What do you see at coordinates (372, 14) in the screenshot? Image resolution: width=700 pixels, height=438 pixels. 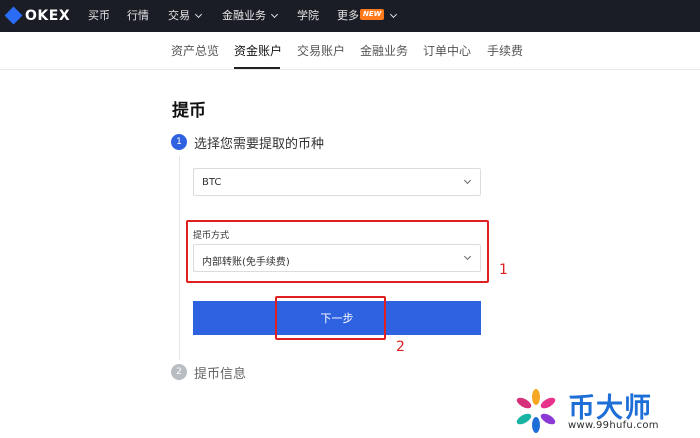 I see `new-badge: NEW` at bounding box center [372, 14].